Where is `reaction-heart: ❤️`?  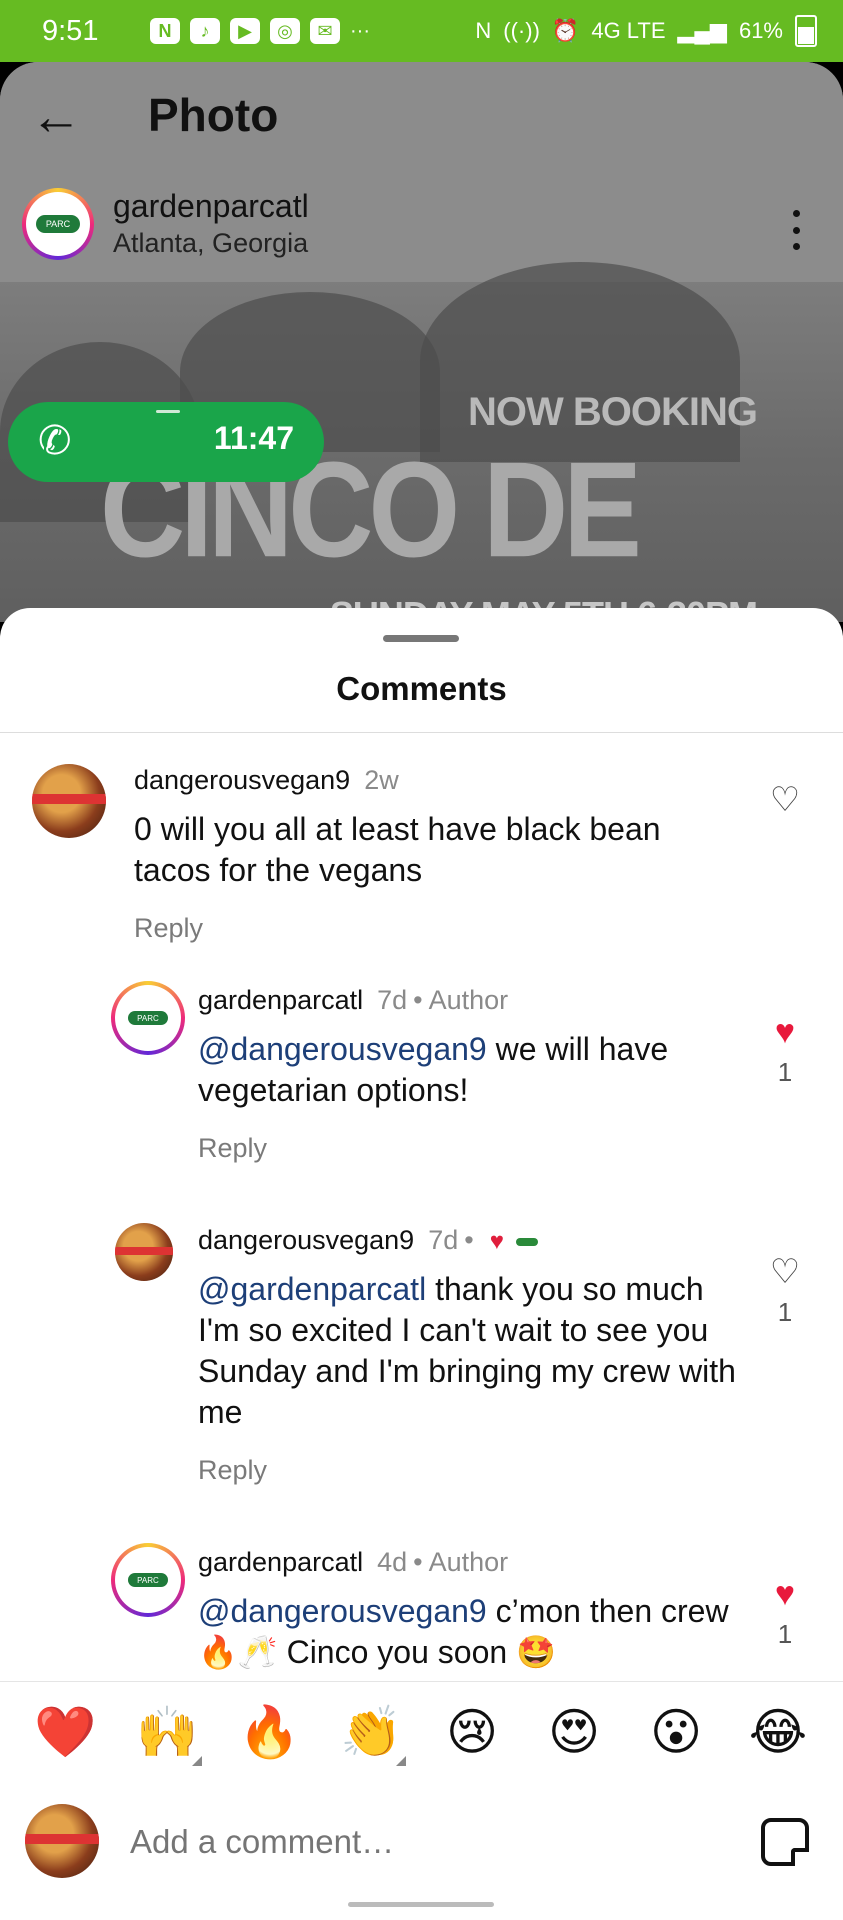
reaction-heart: ❤️ is located at coordinates (65, 1732).